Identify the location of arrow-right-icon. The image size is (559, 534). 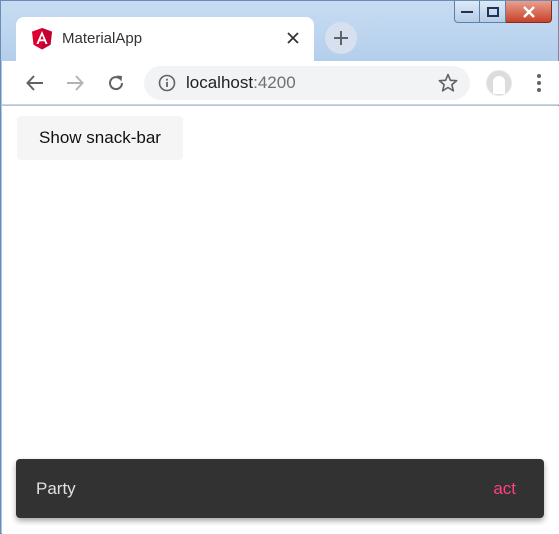
(75, 83).